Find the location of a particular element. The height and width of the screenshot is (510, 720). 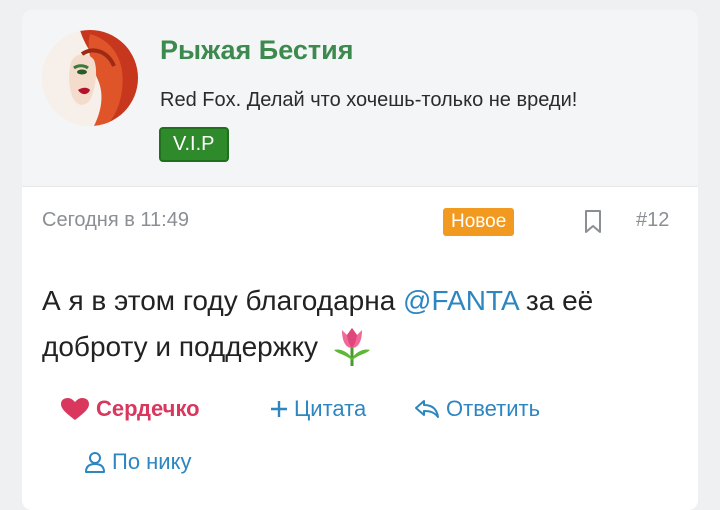

post-date: Сегодня в 11:49 is located at coordinates (115, 220).